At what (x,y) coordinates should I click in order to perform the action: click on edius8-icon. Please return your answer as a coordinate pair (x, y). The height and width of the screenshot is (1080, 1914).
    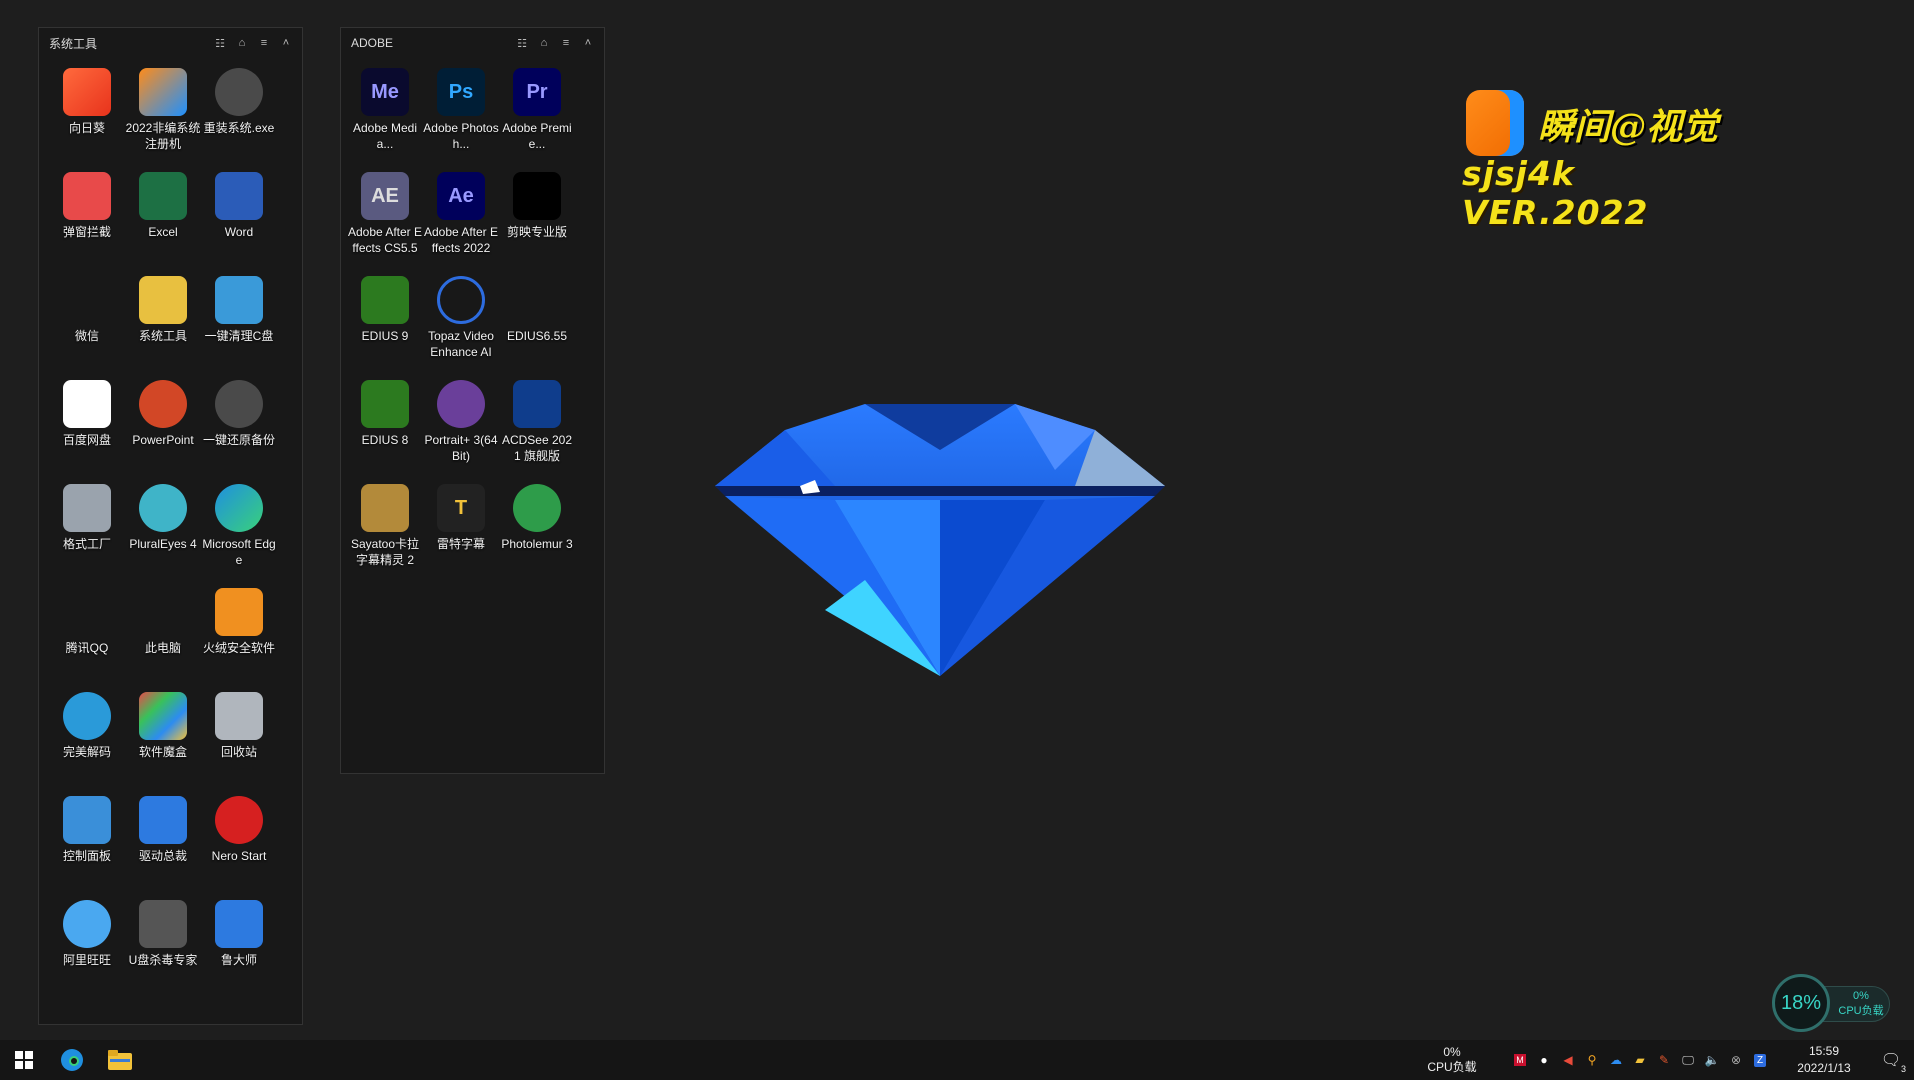
    Looking at the image, I should click on (385, 404).